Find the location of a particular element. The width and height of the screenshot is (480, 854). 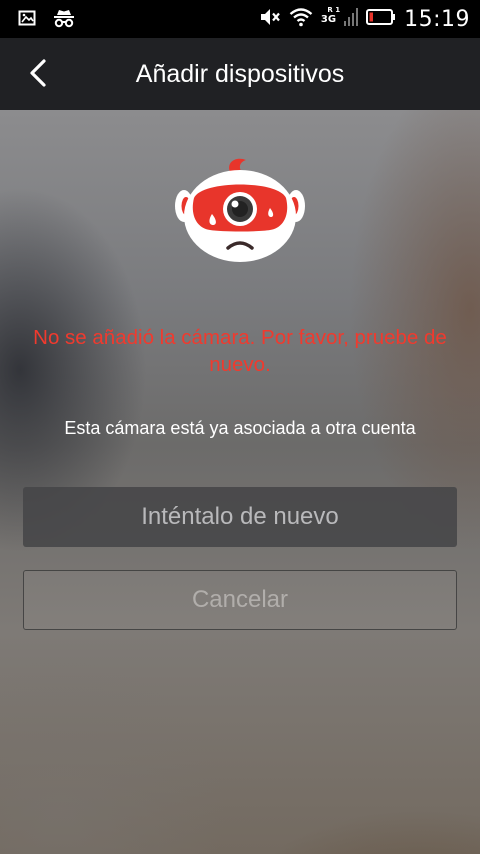

page-title: Añadir dispositivos is located at coordinates (240, 74).